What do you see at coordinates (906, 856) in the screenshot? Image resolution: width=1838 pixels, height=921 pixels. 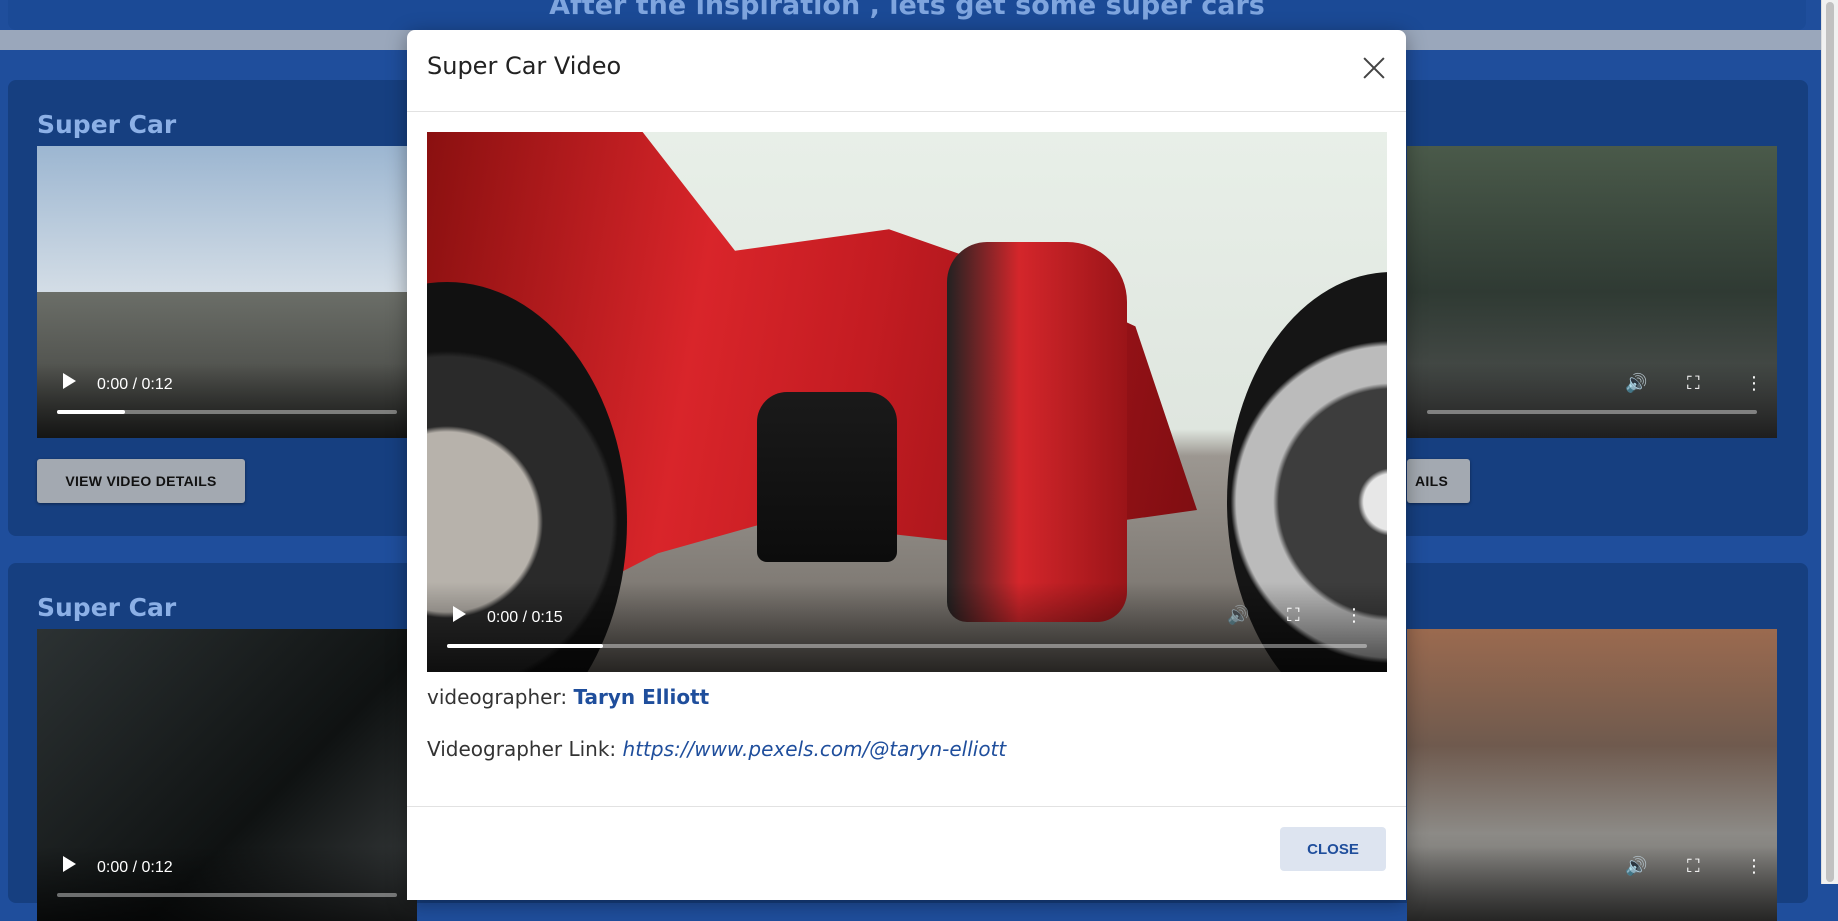 I see `modal-footer: CLOSE` at bounding box center [906, 856].